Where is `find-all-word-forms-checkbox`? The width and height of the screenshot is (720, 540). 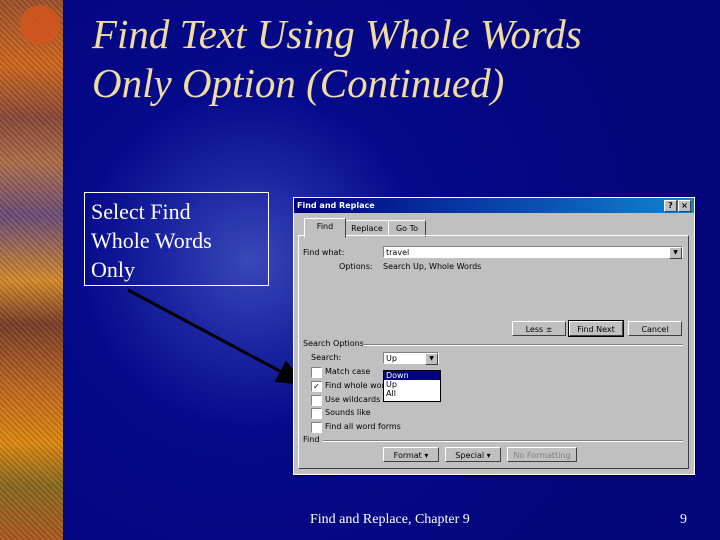 find-all-word-forms-checkbox is located at coordinates (316, 427).